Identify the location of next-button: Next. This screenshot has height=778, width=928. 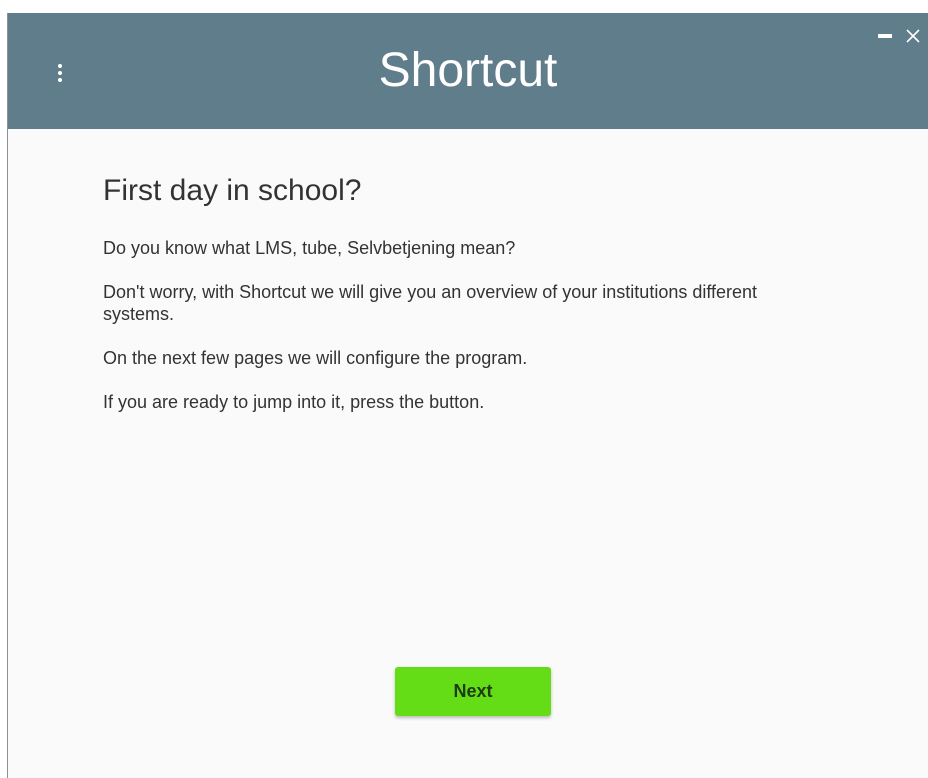
(473, 691).